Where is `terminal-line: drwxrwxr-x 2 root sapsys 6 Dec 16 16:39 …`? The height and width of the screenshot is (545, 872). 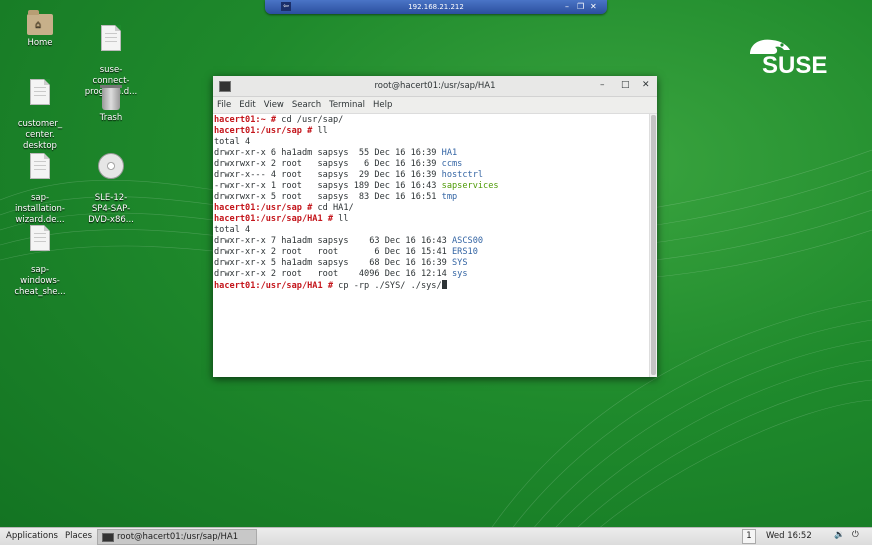 terminal-line: drwxrwxr-x 2 root sapsys 6 Dec 16 16:39 … is located at coordinates (338, 164).